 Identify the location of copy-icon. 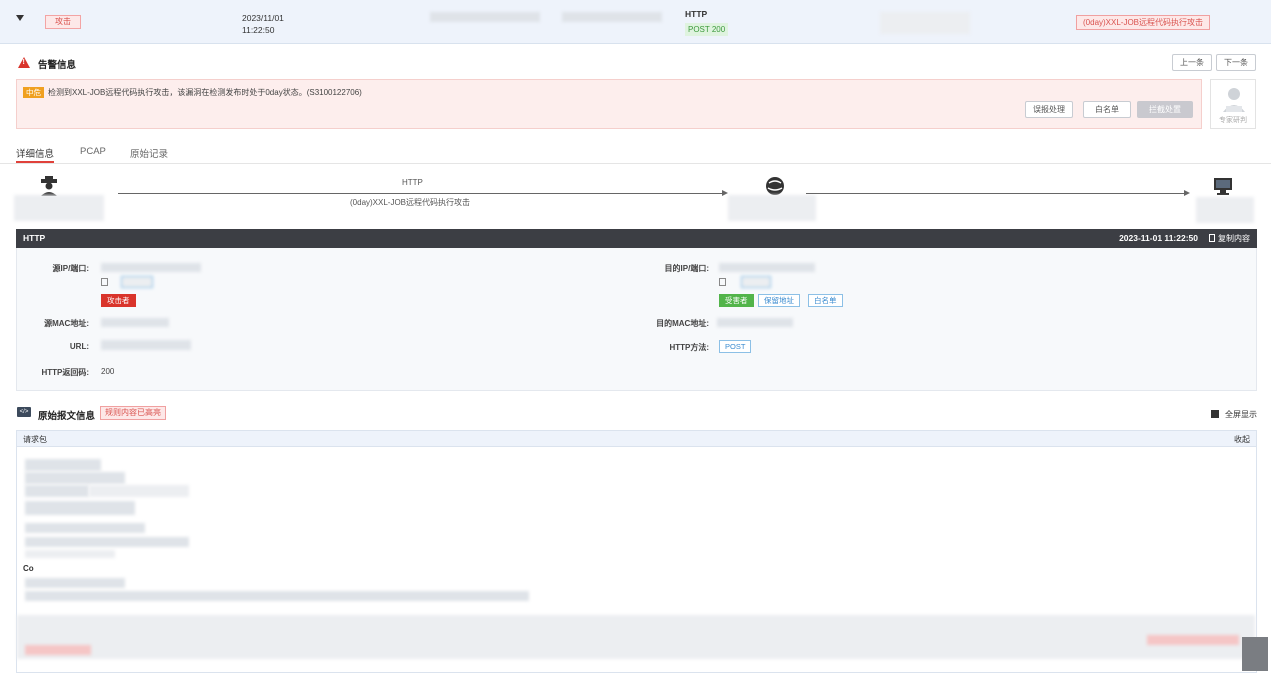
(1212, 238).